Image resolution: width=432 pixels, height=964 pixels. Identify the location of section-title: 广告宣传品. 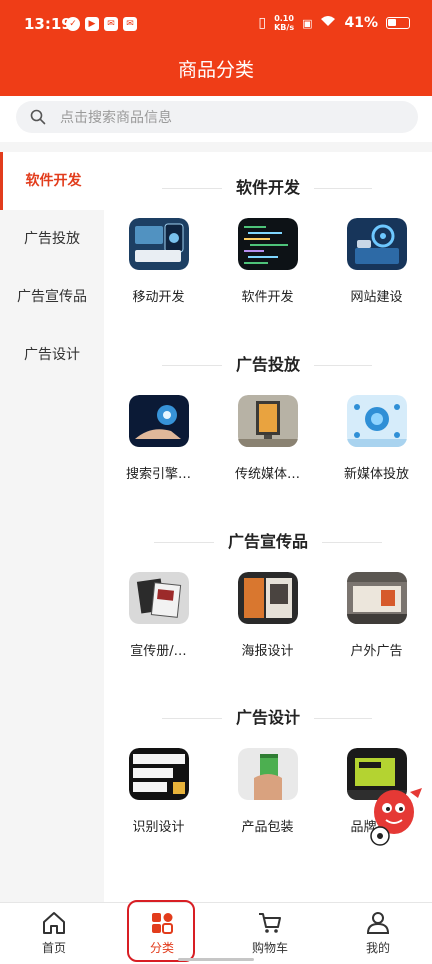
(267, 542).